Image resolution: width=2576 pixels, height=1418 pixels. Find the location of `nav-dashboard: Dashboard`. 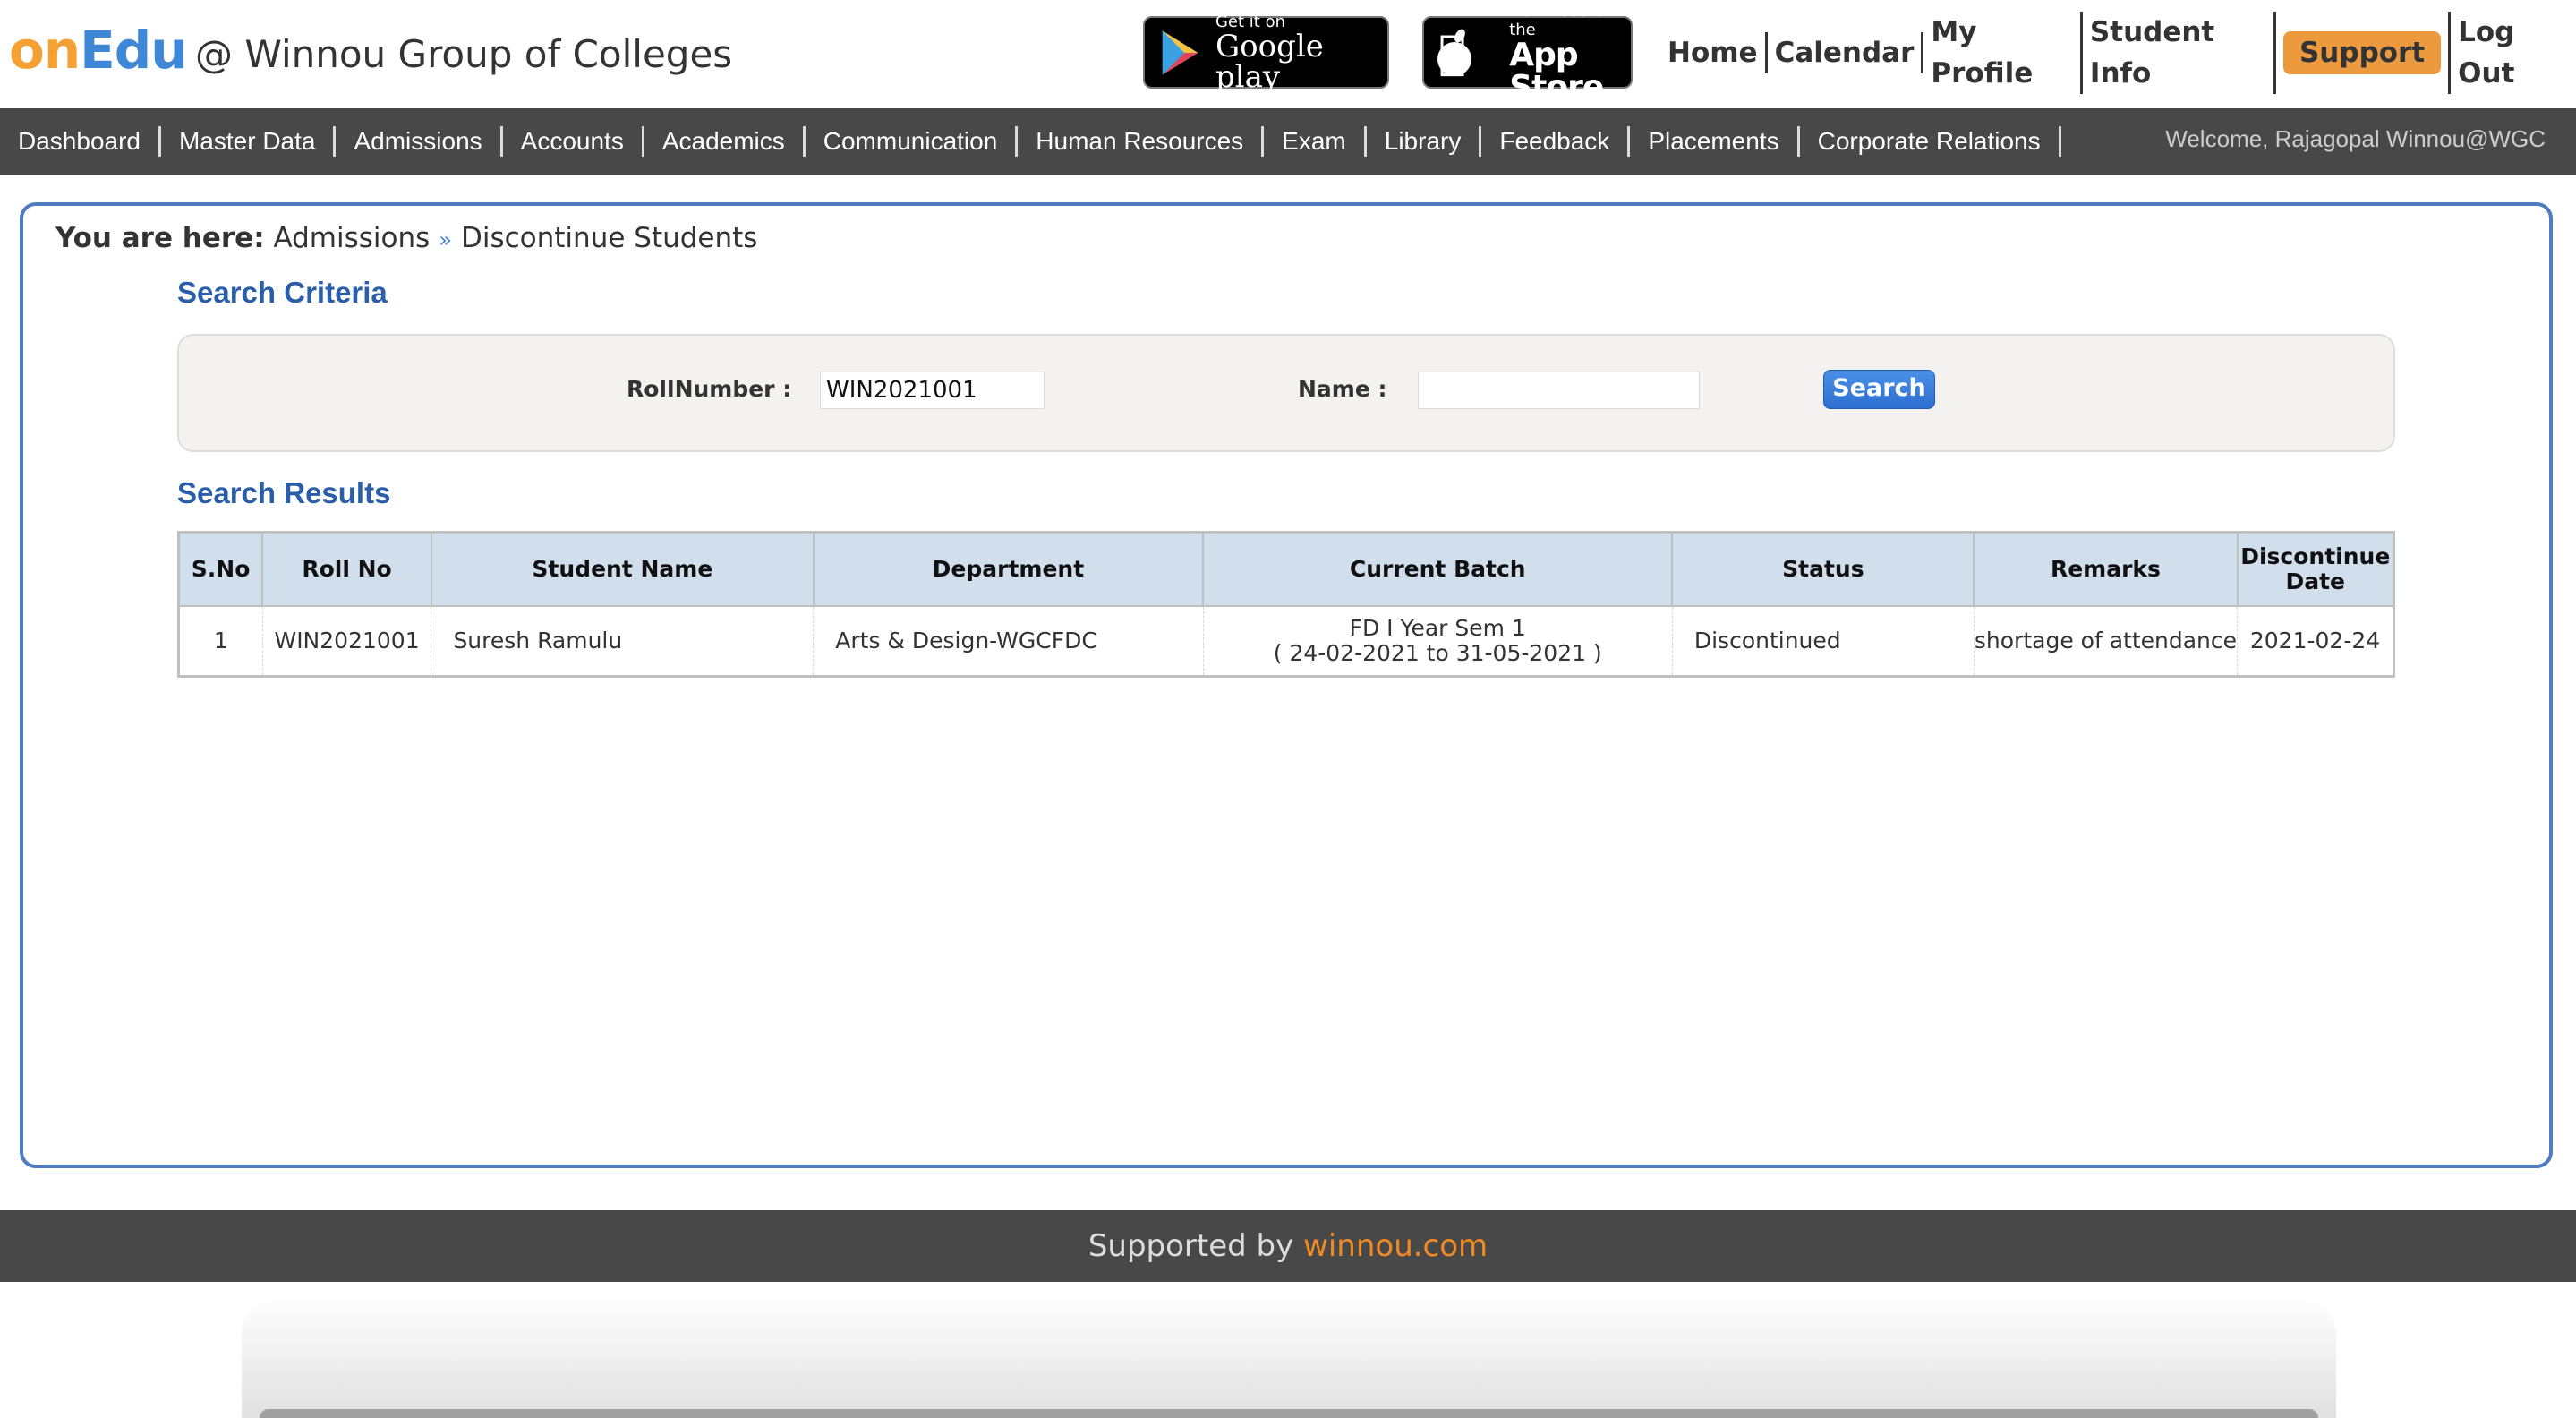

nav-dashboard: Dashboard is located at coordinates (89, 142).